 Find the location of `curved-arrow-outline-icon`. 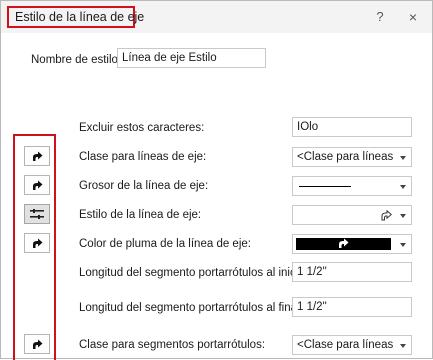

curved-arrow-outline-icon is located at coordinates (386, 215).